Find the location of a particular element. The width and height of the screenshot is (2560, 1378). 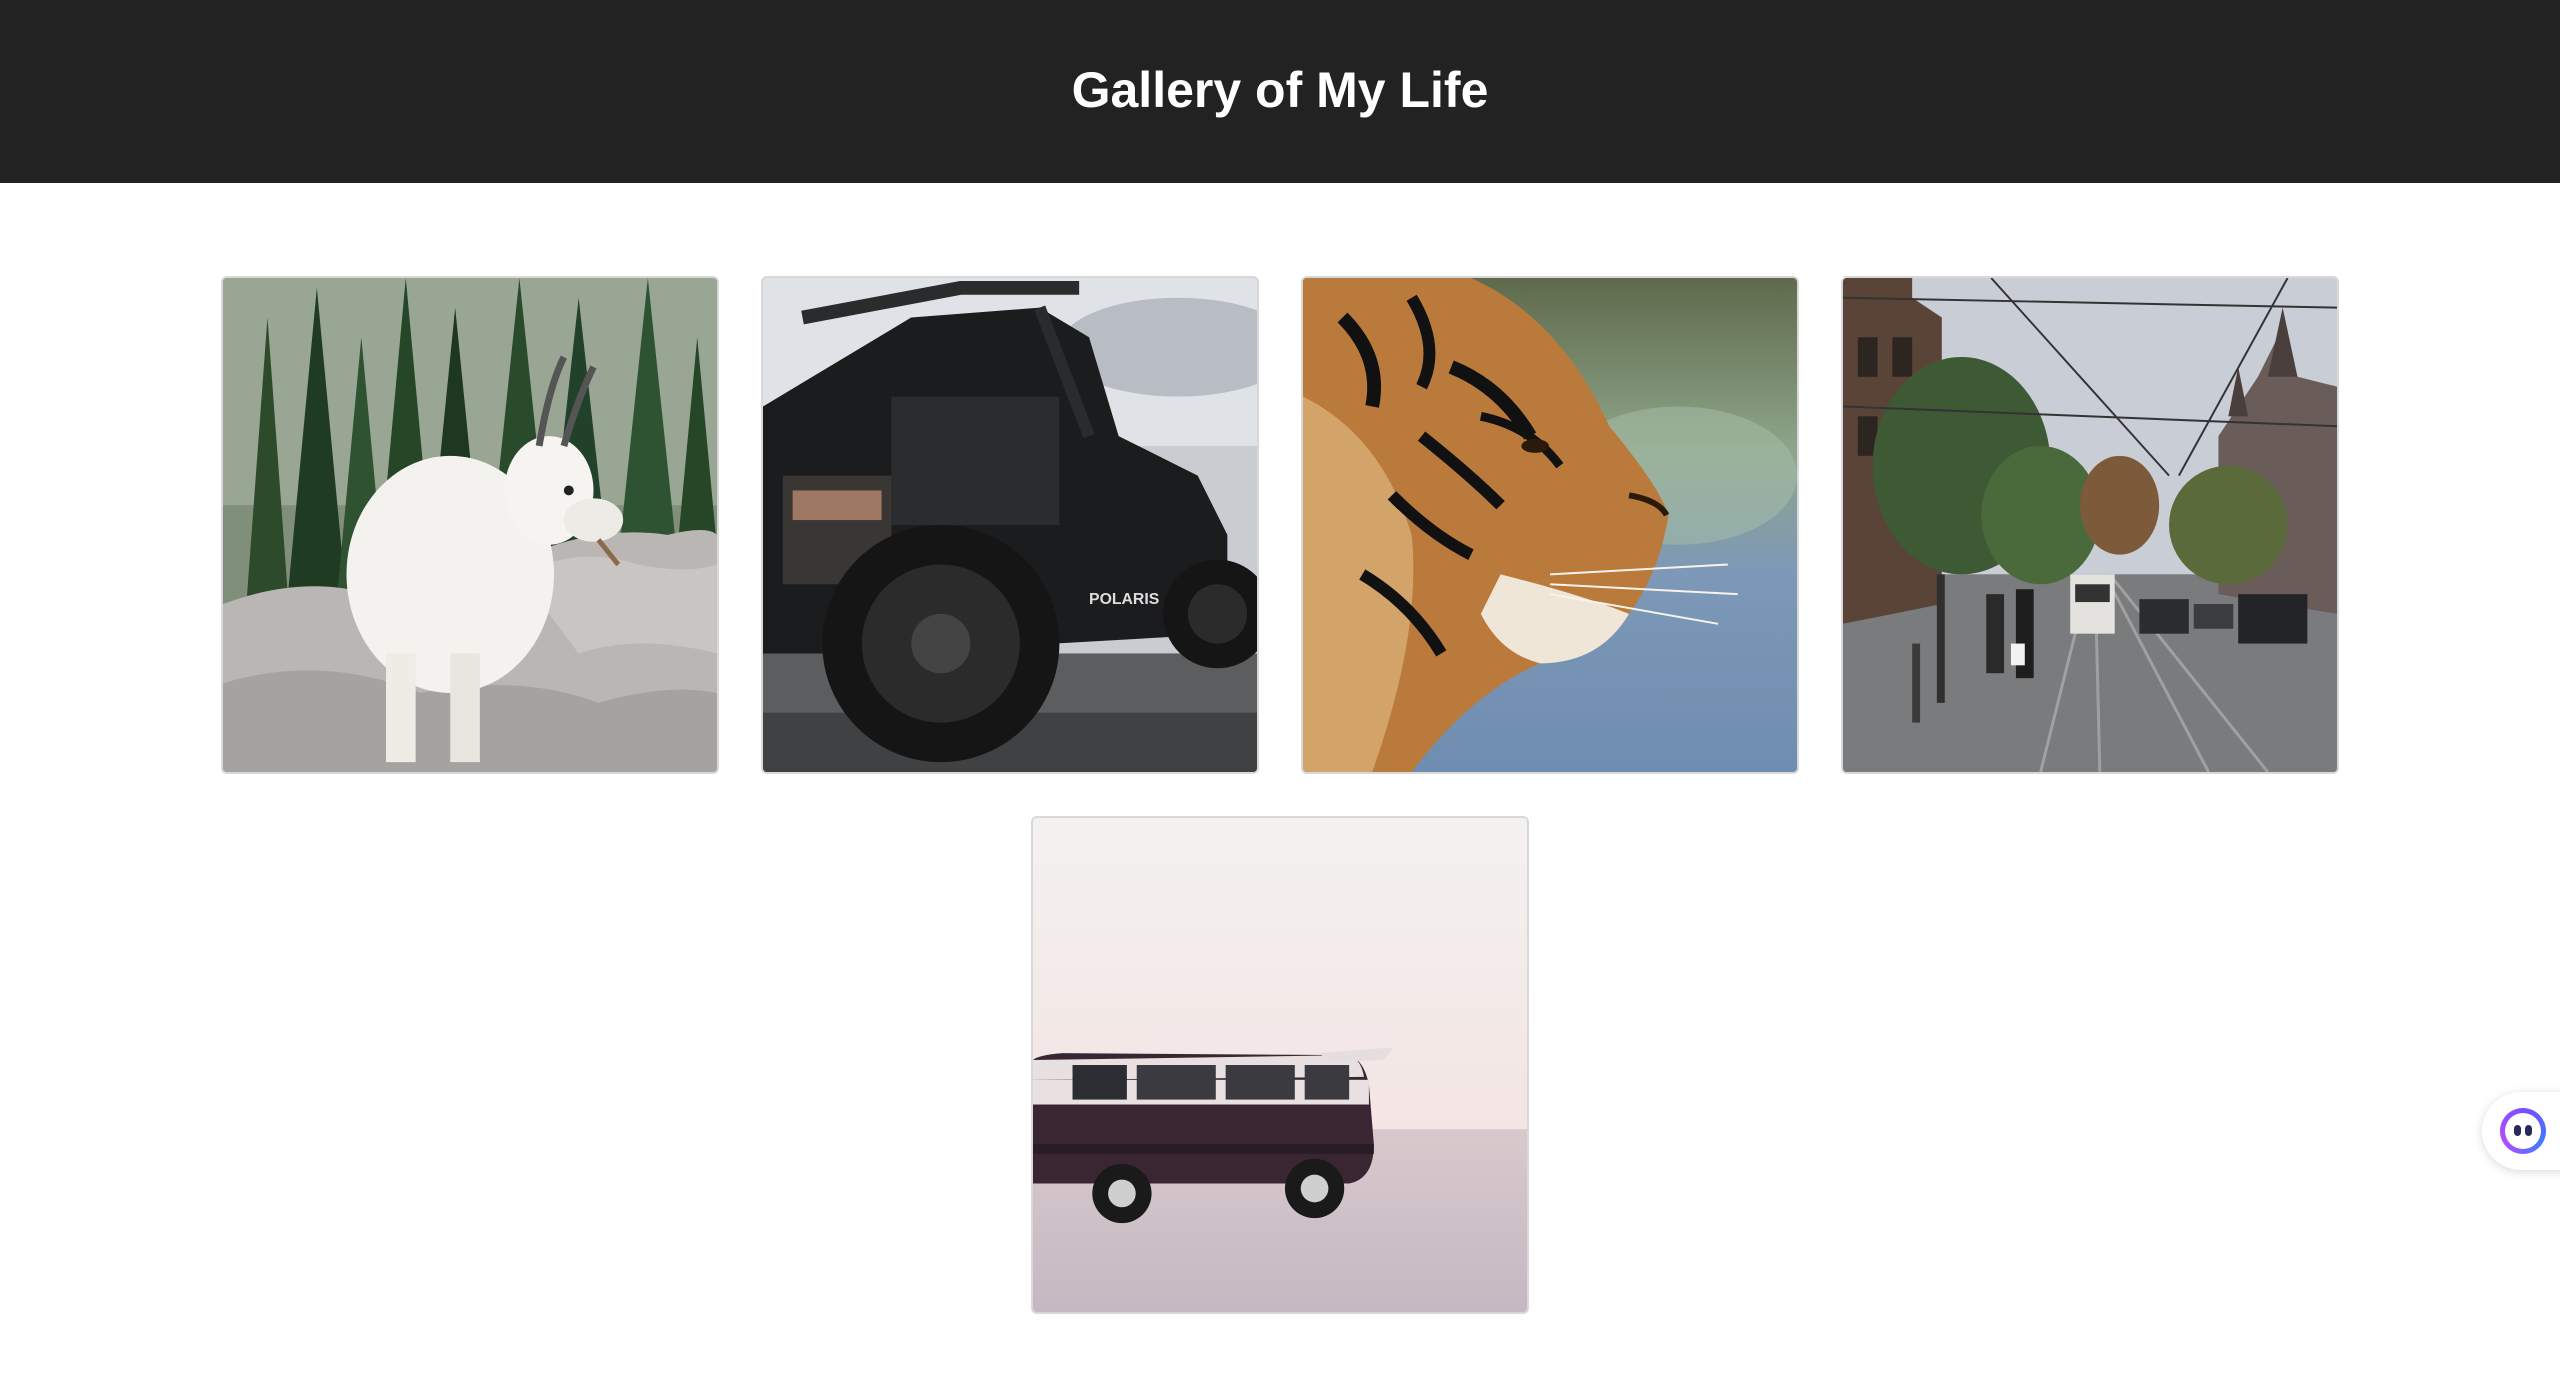

gallery-image-utv: POLARIS is located at coordinates (1010, 525).